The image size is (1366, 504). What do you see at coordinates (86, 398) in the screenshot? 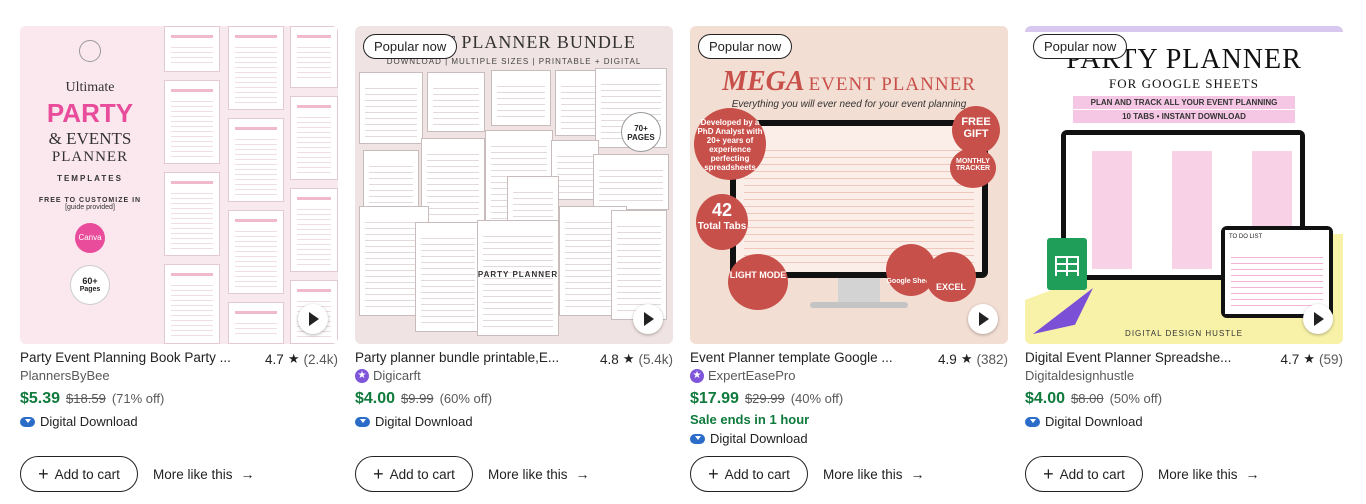
I see `original-price: $18.59` at bounding box center [86, 398].